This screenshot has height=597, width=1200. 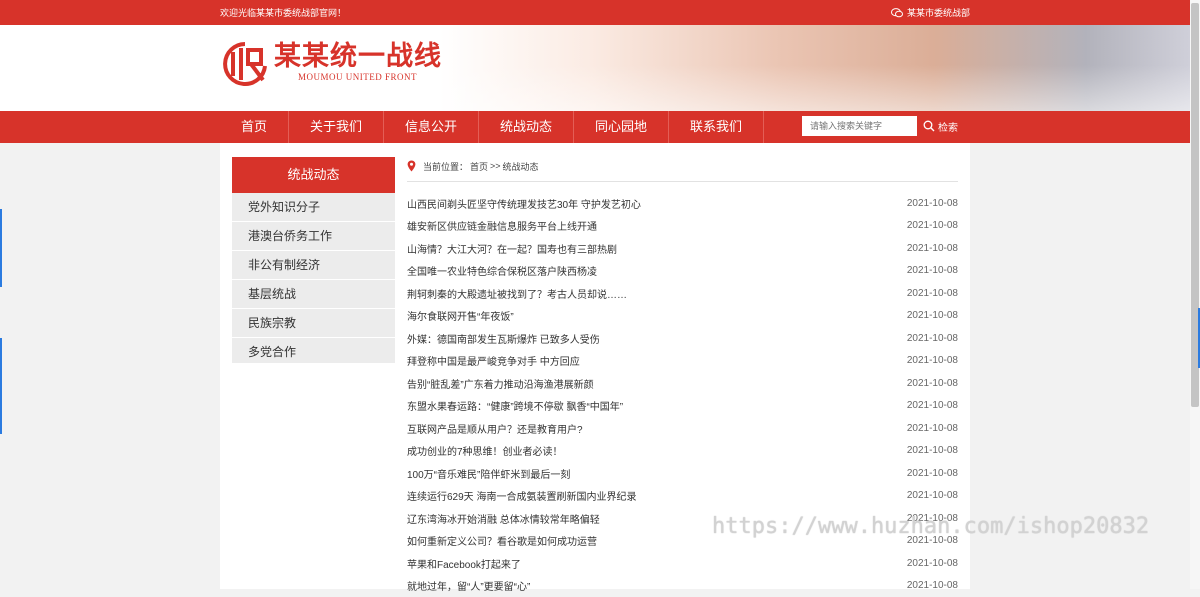 I want to click on site-logo: 某某统一战线 MOUMOU UNITED FRONT, so click(x=331, y=63).